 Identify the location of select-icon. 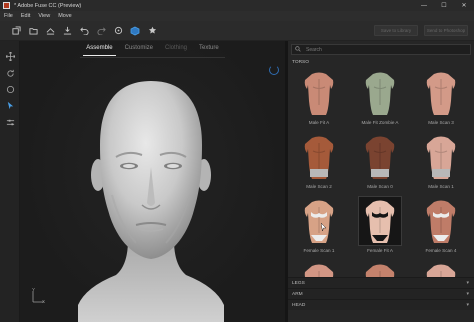
(10, 105).